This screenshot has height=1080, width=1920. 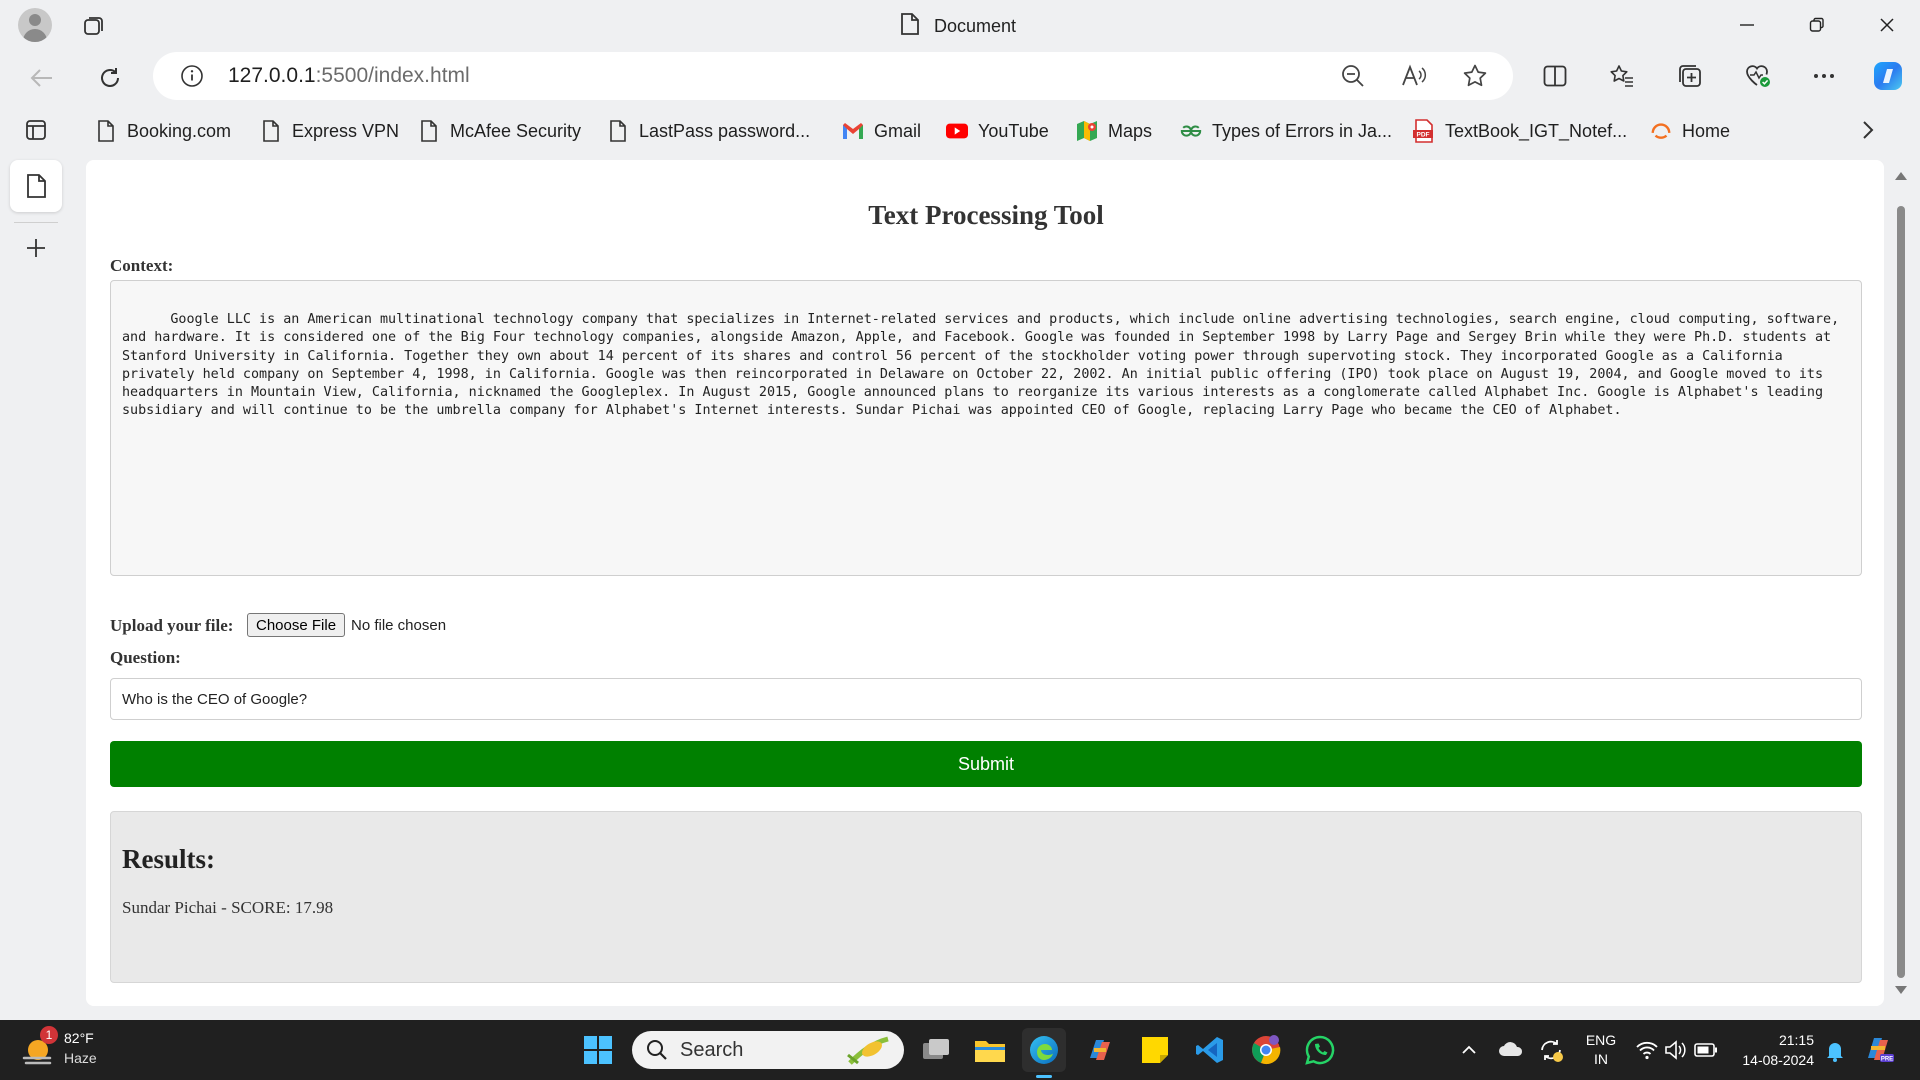 What do you see at coordinates (990, 1050) in the screenshot?
I see `file-explorer-icon` at bounding box center [990, 1050].